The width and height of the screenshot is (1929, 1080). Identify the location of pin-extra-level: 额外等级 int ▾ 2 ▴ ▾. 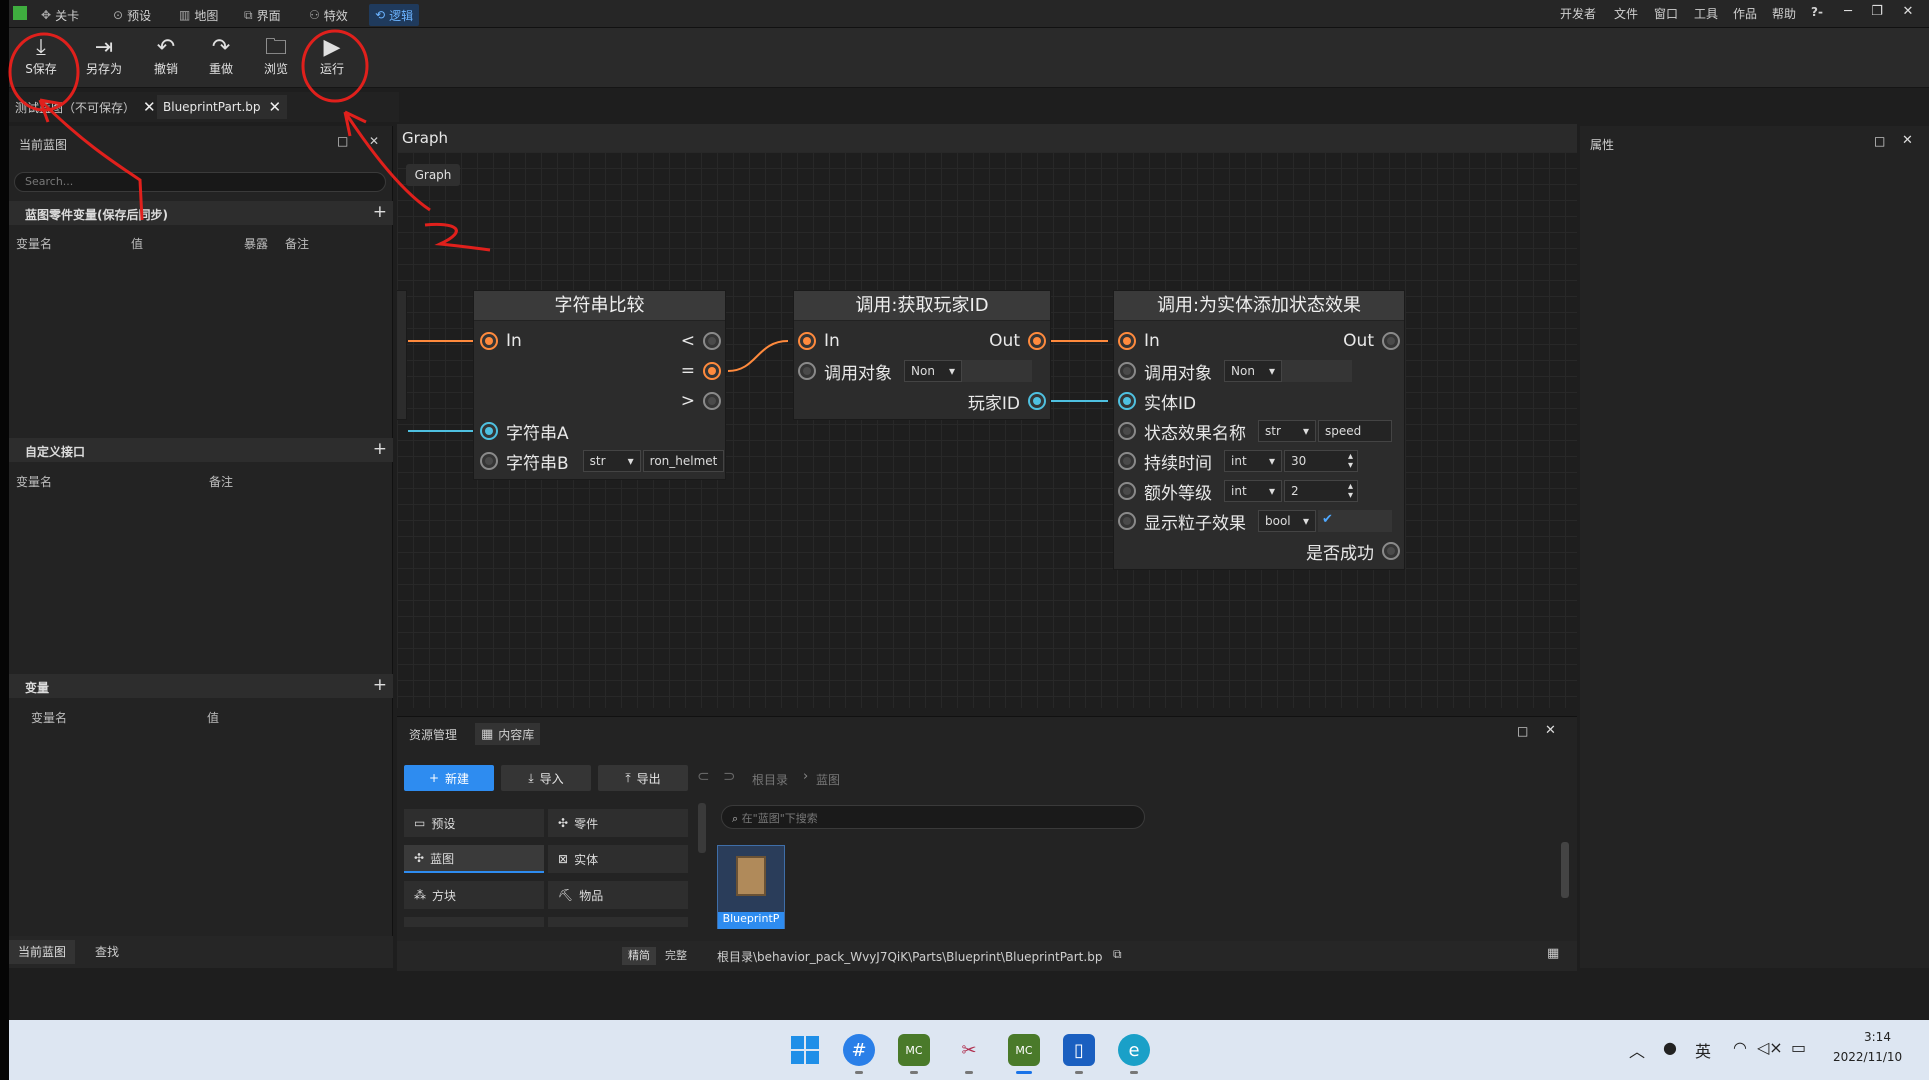
(1238, 491).